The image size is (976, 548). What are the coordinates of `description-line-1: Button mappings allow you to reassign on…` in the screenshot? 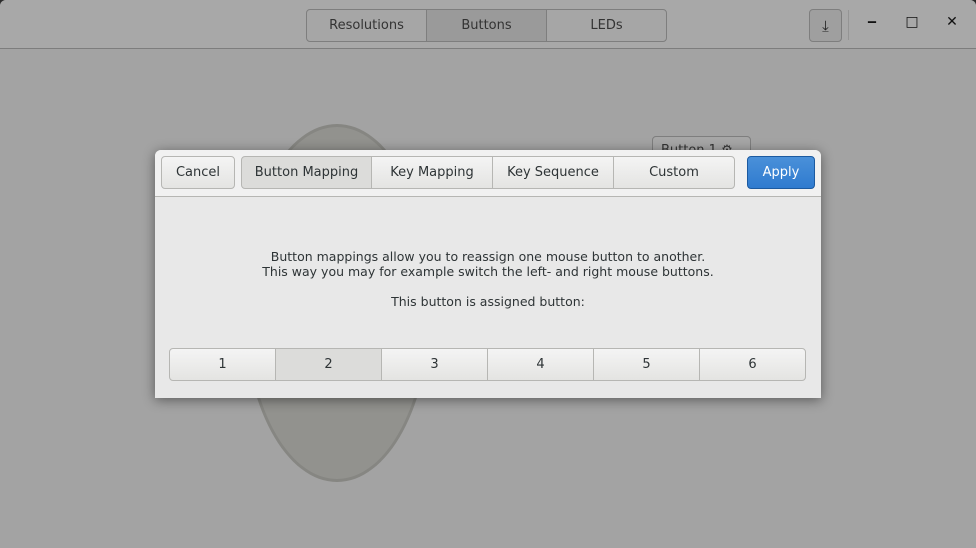 It's located at (488, 256).